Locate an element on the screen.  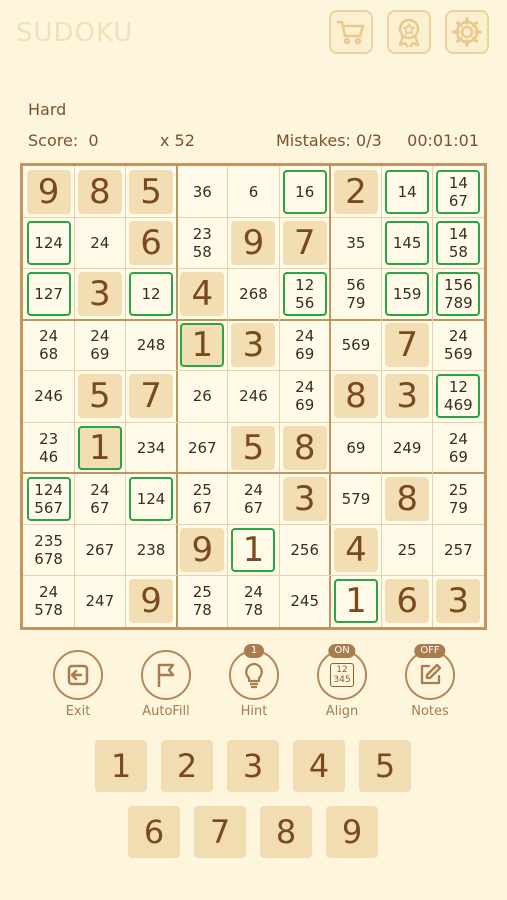
exit-button: Exit is located at coordinates (78, 684).